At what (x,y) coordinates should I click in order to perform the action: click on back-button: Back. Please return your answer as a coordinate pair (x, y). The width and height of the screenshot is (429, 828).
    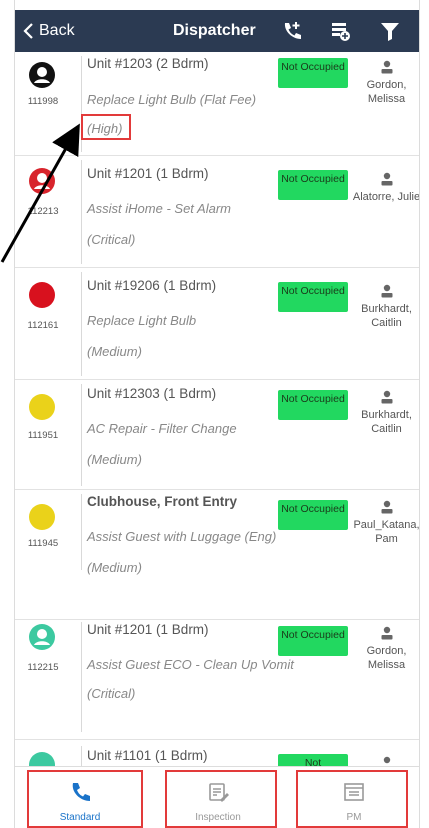
    Looking at the image, I should click on (49, 31).